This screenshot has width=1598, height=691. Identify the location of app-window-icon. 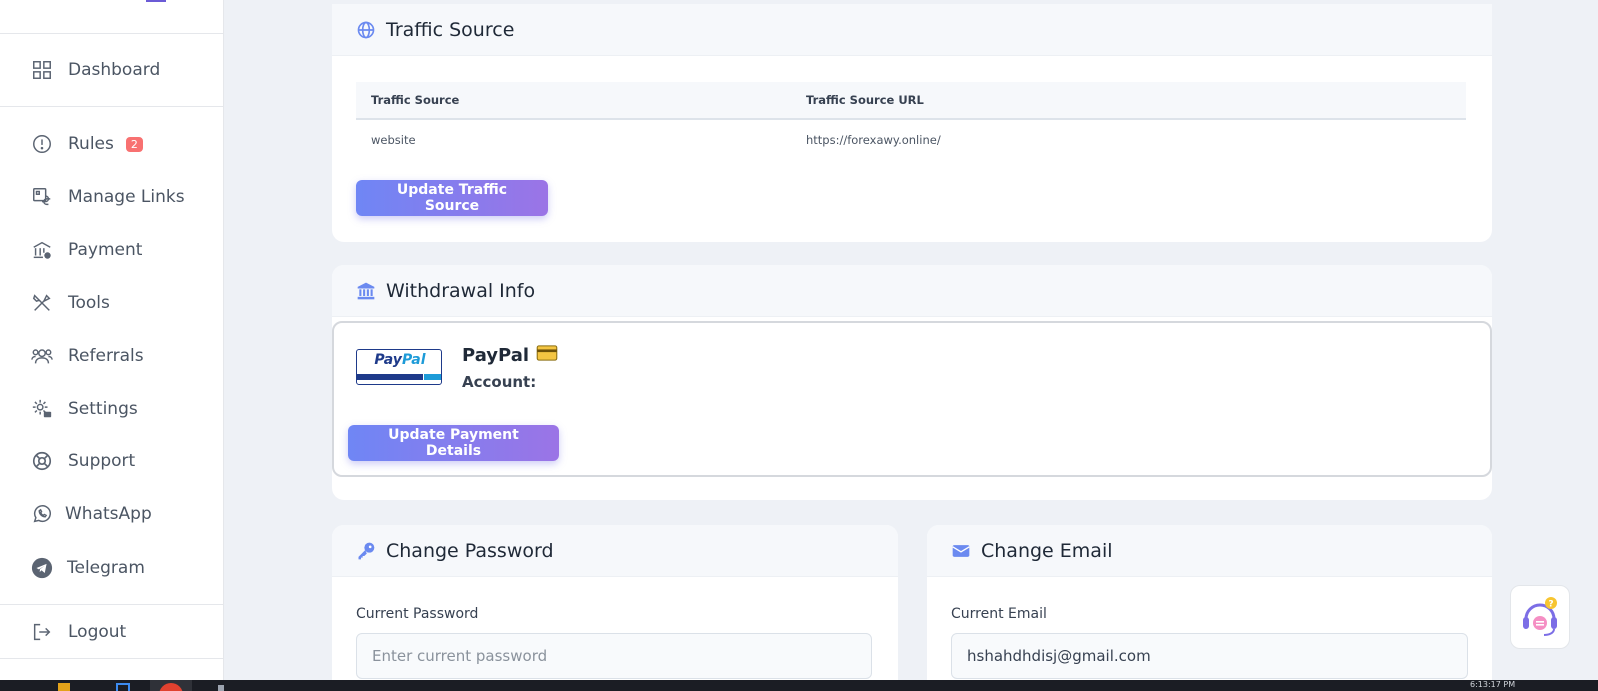
(123, 687).